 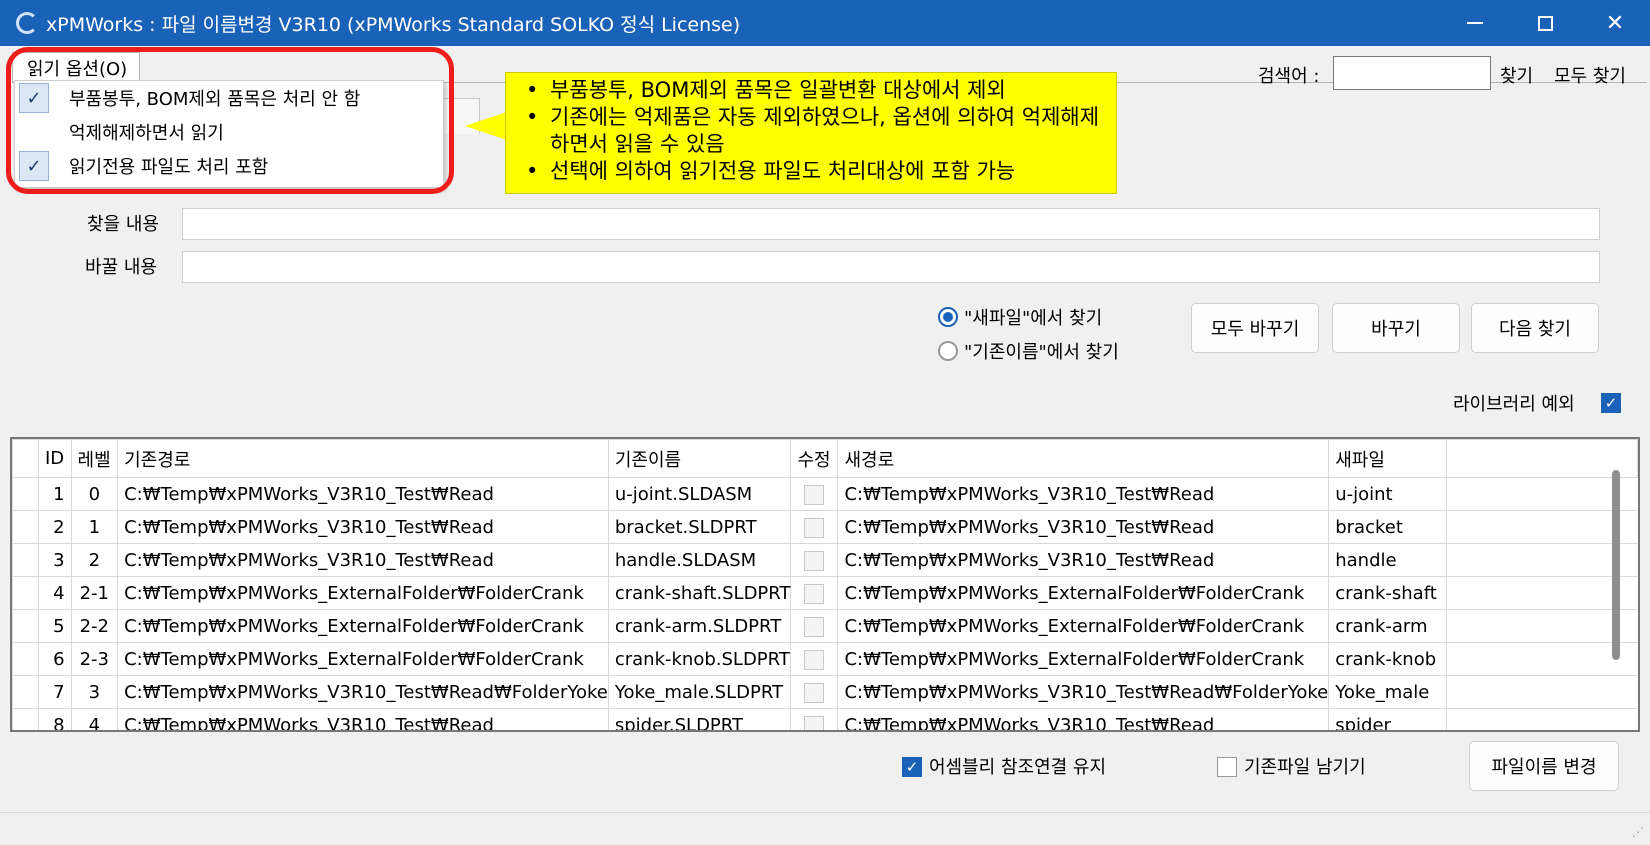 What do you see at coordinates (699, 527) in the screenshot?
I see `cell-old-name: bracket.SLDPRT` at bounding box center [699, 527].